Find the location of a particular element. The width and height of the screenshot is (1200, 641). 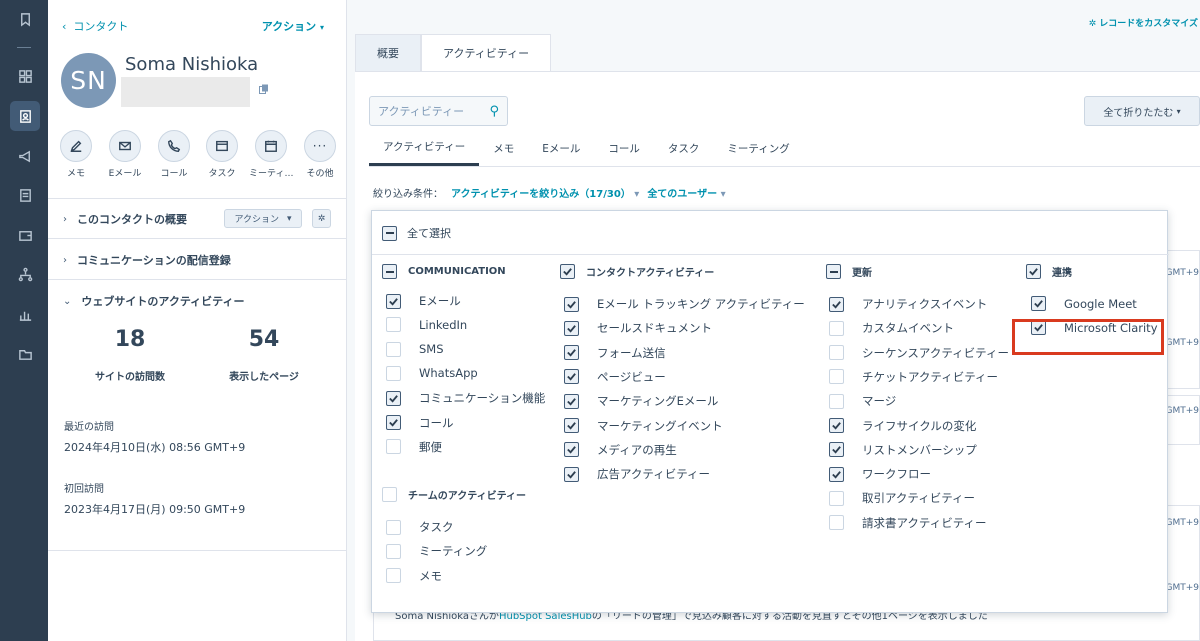

contact-name: Soma Nishioka is located at coordinates (192, 64).